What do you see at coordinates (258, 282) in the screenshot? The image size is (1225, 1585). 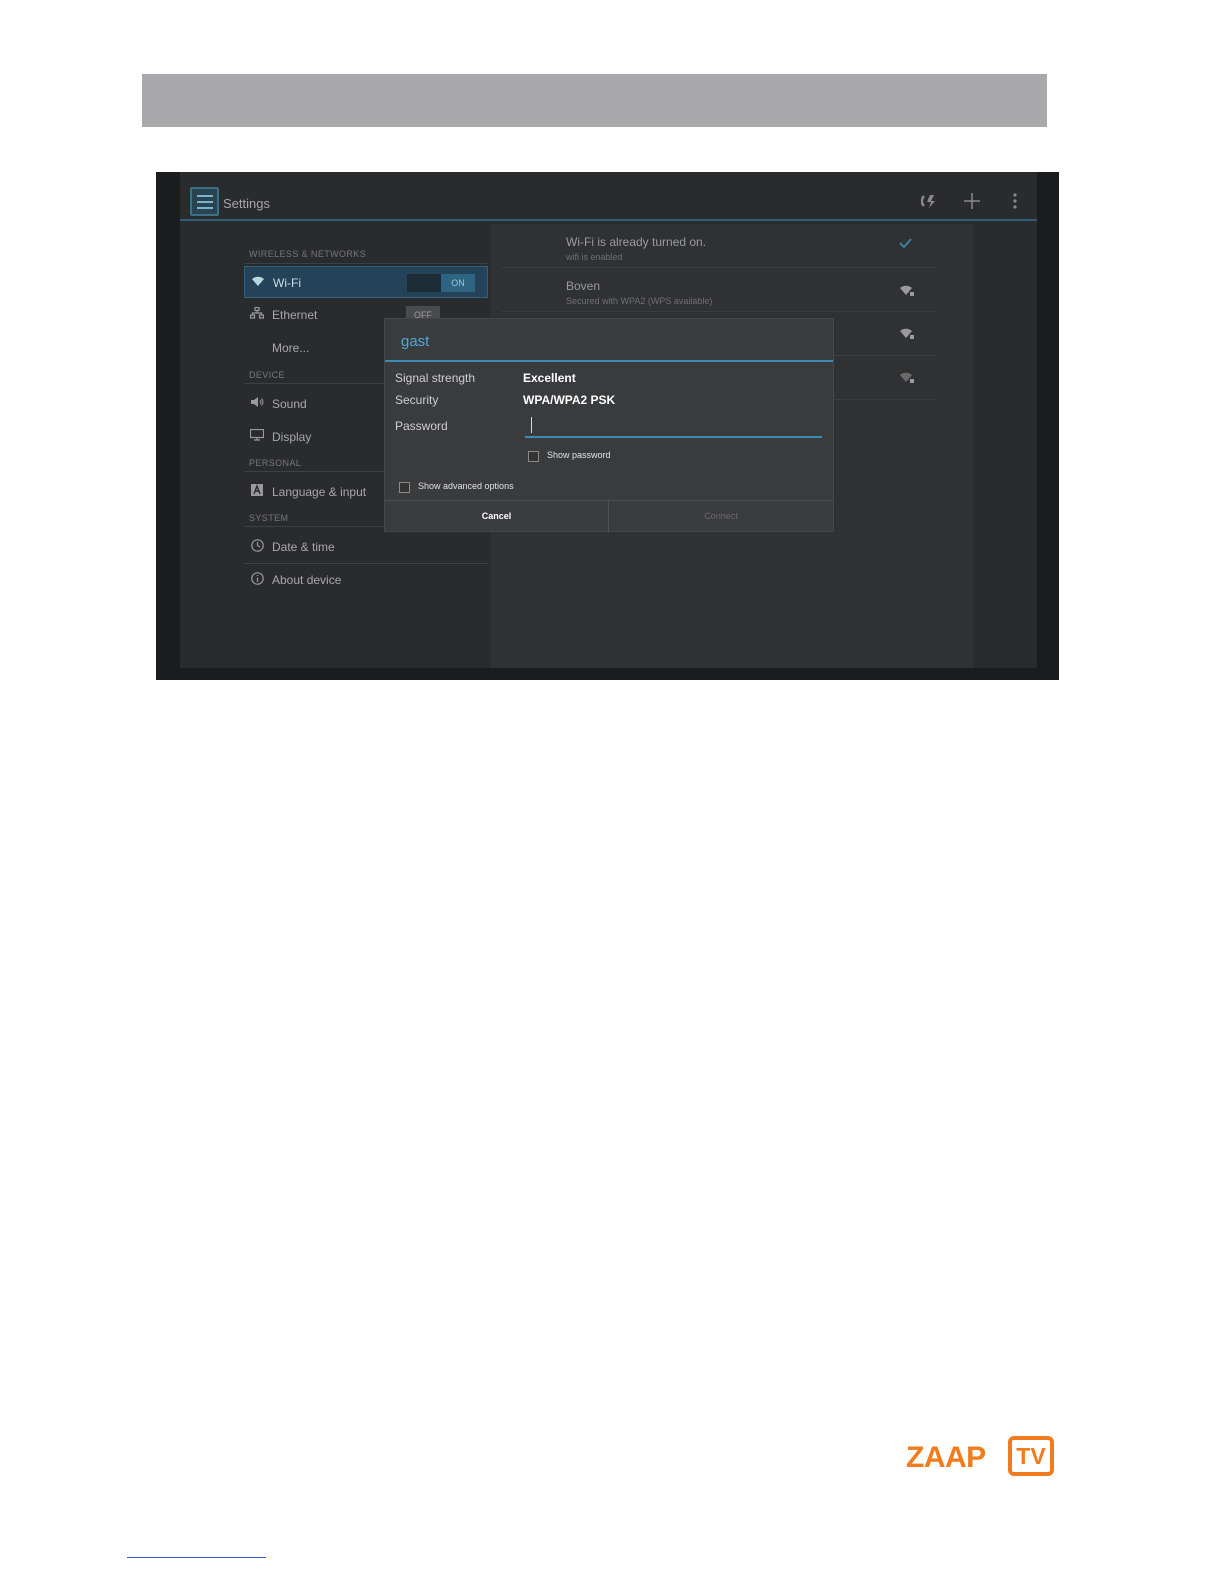 I see `wifi-icon` at bounding box center [258, 282].